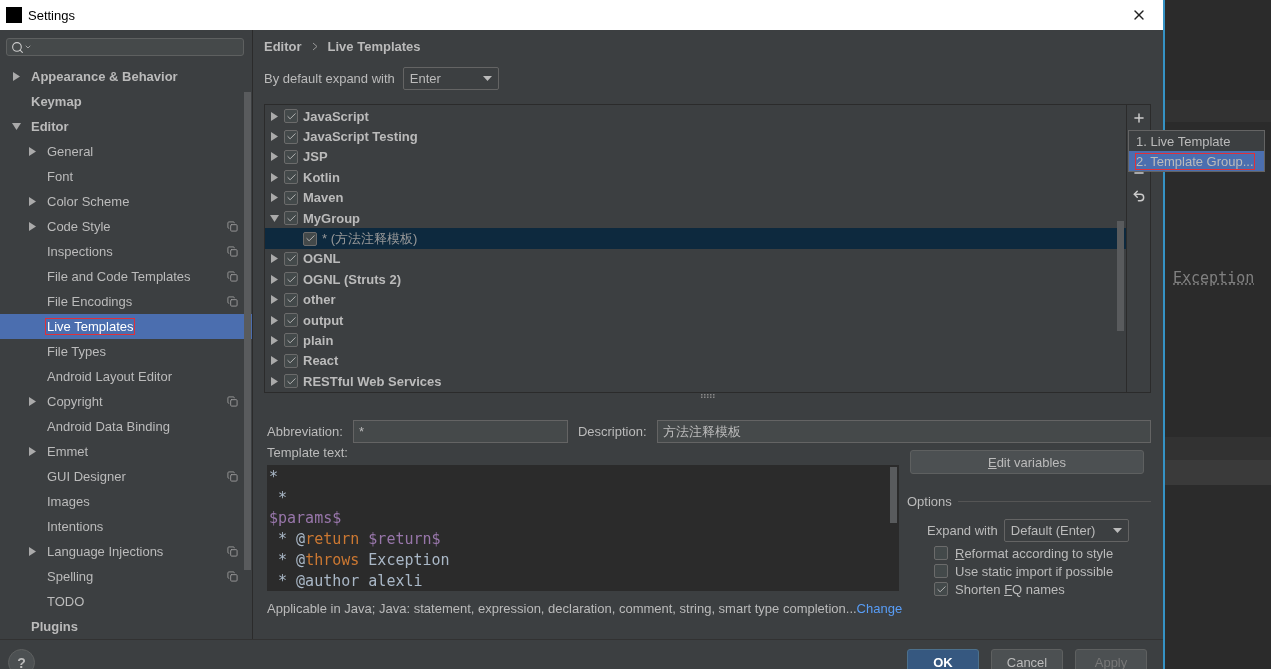  I want to click on sidebar-item: Inspections, so click(126, 251).